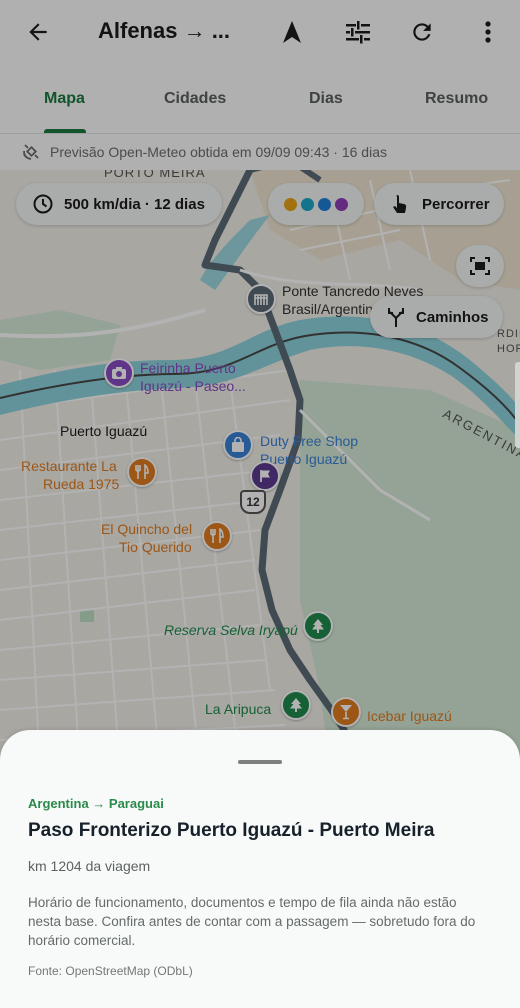 The height and width of the screenshot is (1008, 520). I want to click on shopping-bag-icon, so click(238, 444).